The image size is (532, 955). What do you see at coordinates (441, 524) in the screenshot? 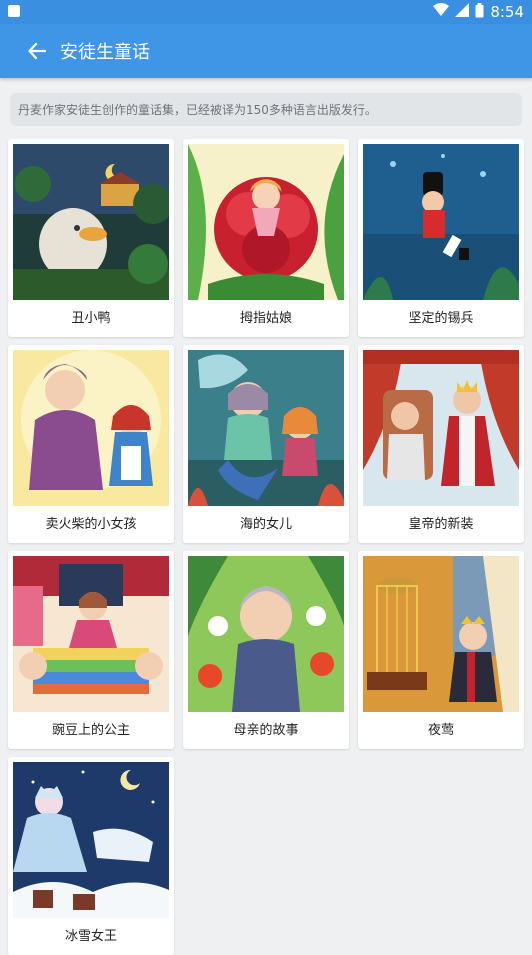
I see `story-title: 皇帝的新装` at bounding box center [441, 524].